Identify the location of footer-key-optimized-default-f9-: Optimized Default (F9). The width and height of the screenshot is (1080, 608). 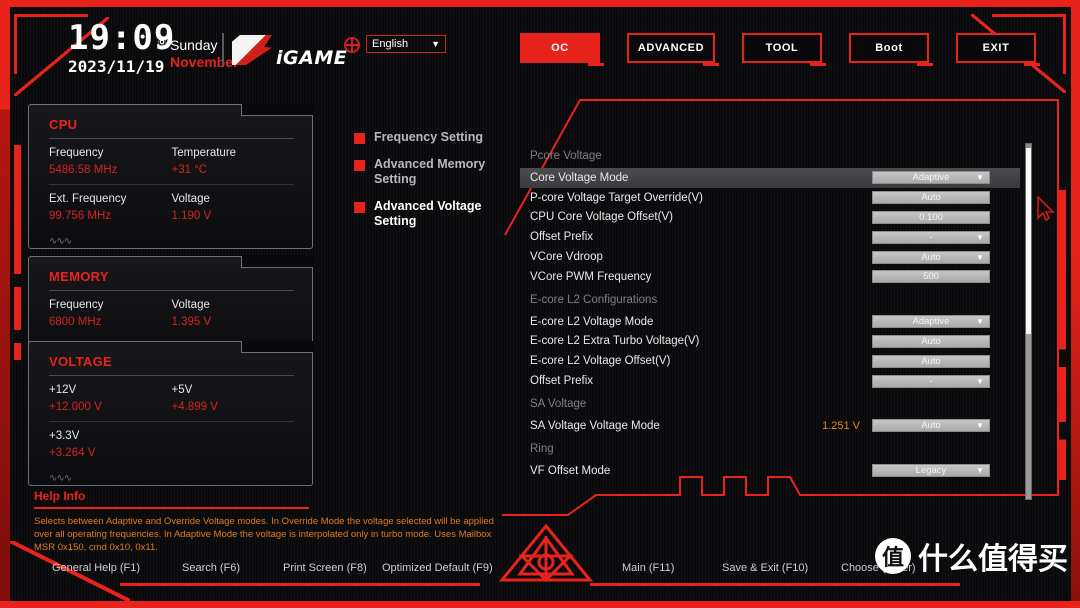
(437, 568).